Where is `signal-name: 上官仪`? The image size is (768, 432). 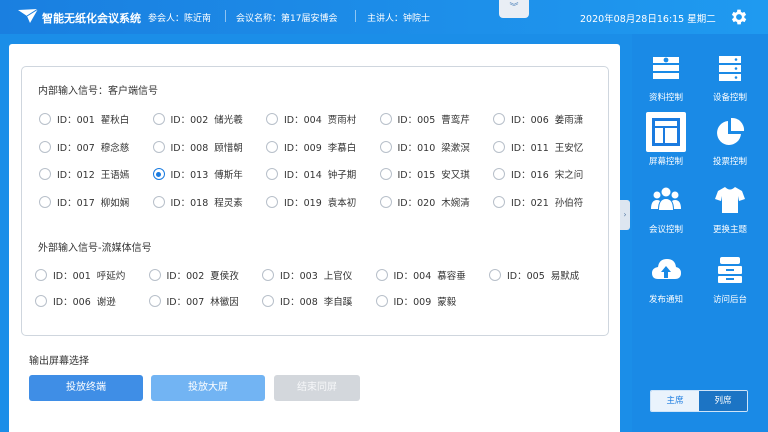 signal-name: 上官仪 is located at coordinates (338, 276).